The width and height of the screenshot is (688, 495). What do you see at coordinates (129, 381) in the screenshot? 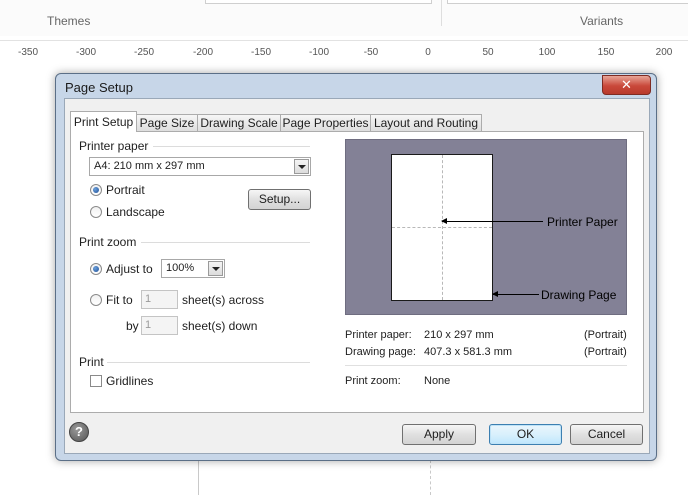
I see `gridlines-label: Gridlines` at bounding box center [129, 381].